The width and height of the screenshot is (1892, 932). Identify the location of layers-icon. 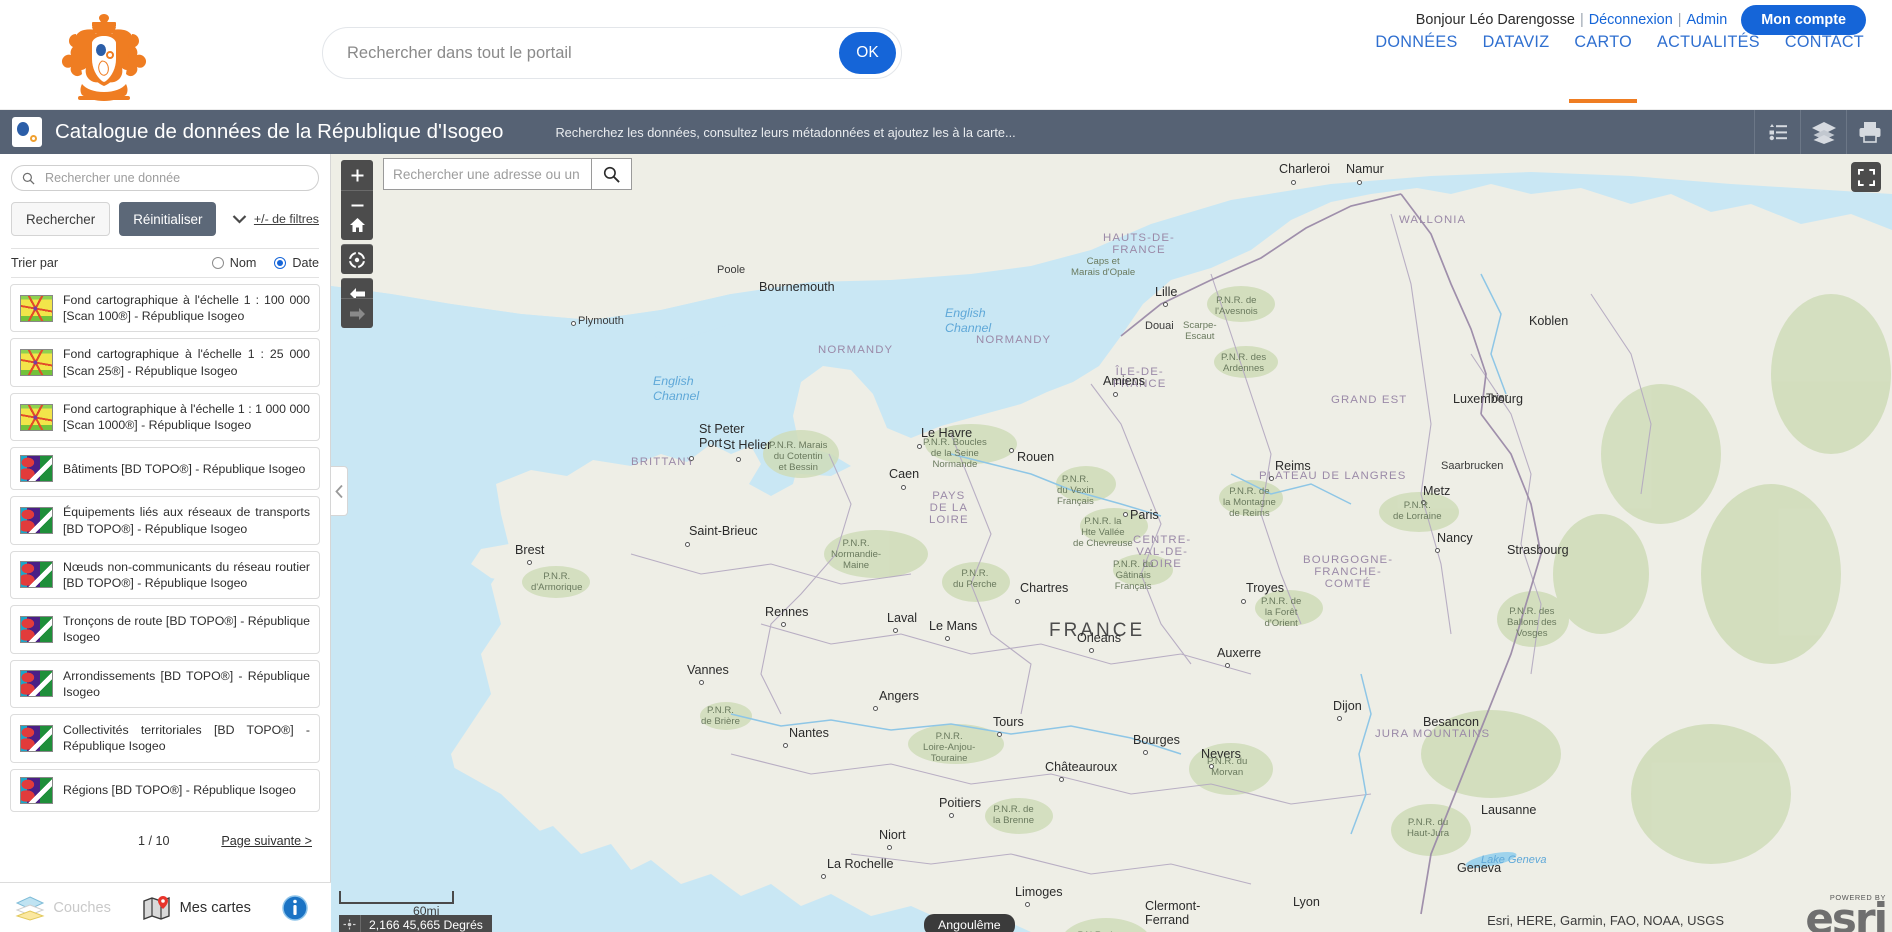
(30, 908).